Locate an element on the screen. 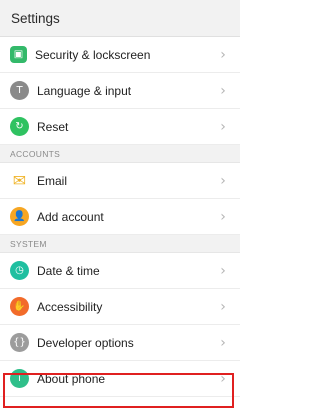  settings-item-add-account: 👤 Add account › is located at coordinates (120, 217).